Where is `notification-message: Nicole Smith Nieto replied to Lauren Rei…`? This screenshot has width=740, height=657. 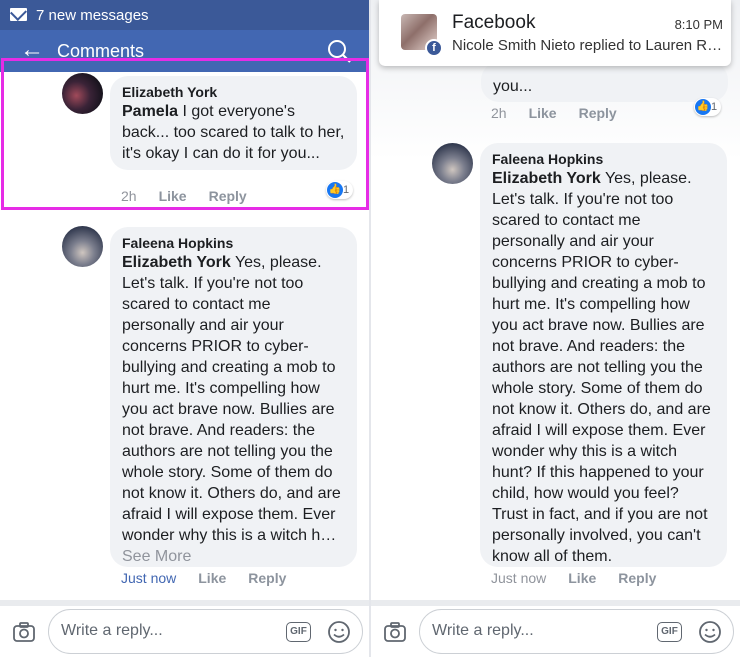 notification-message: Nicole Smith Nieto replied to Lauren Rei… is located at coordinates (589, 45).